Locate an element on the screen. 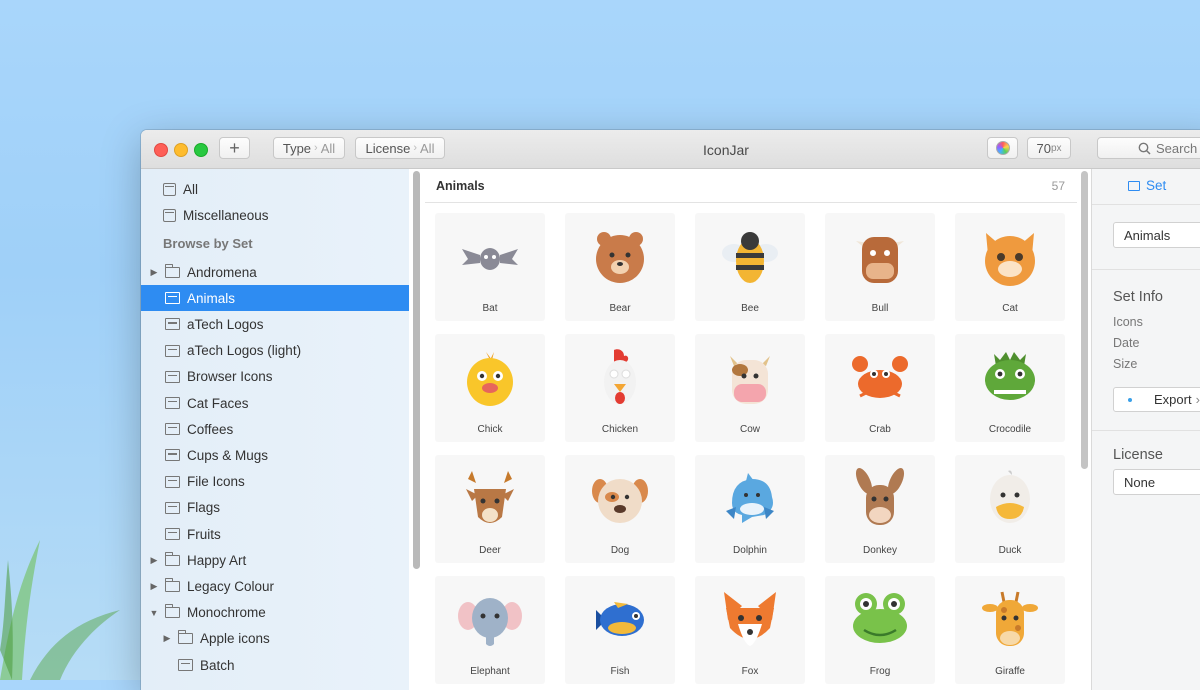  plus-icon: + is located at coordinates (234, 147).